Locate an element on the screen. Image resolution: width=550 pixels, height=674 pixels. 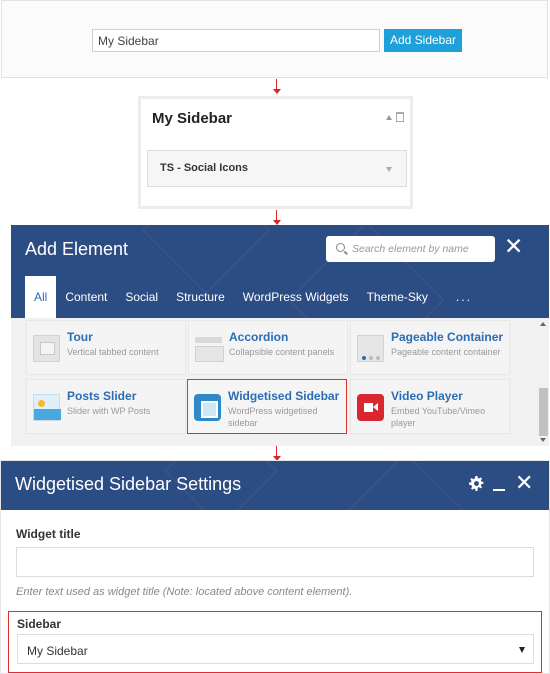
scrollbar is located at coordinates (543, 383).